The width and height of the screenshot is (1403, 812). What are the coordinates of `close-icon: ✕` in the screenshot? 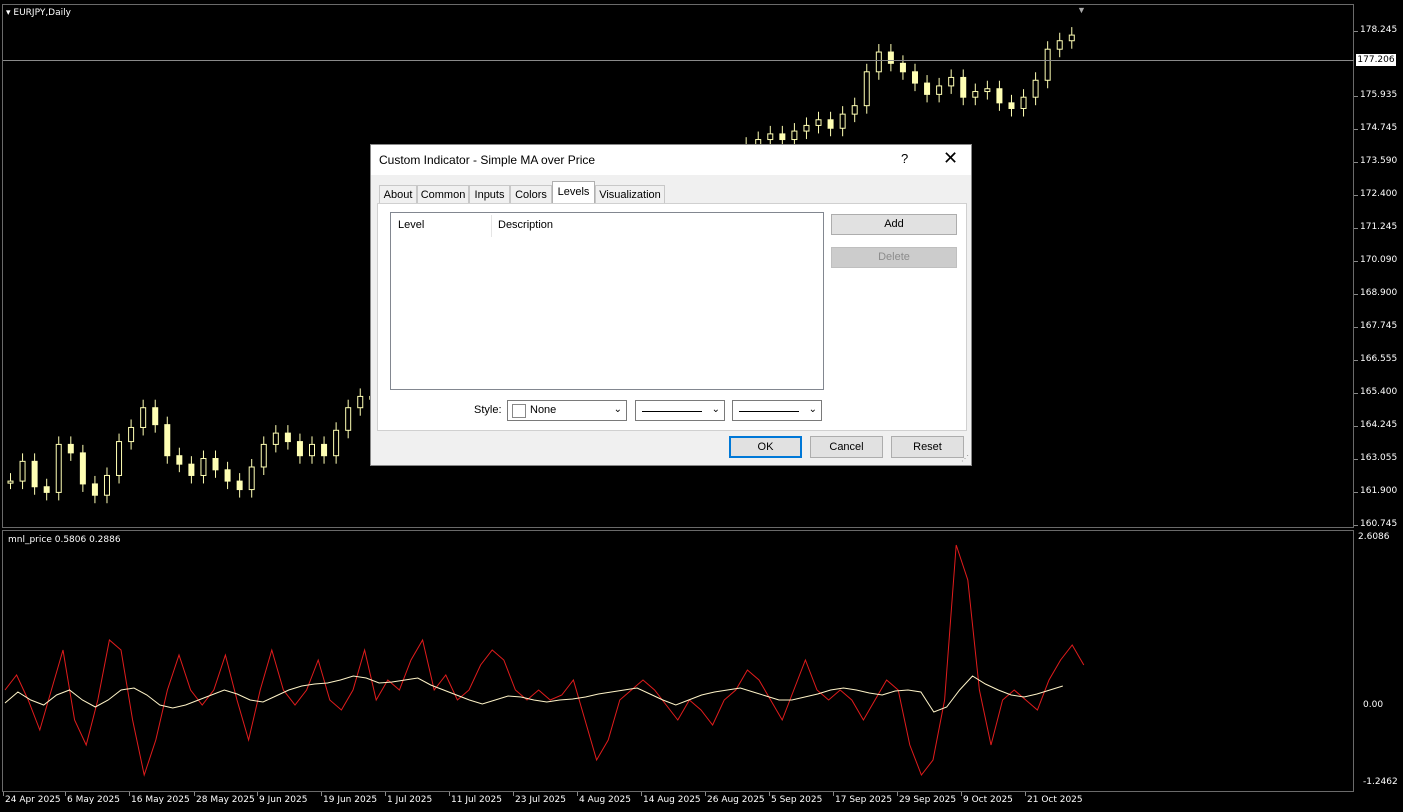 It's located at (950, 158).